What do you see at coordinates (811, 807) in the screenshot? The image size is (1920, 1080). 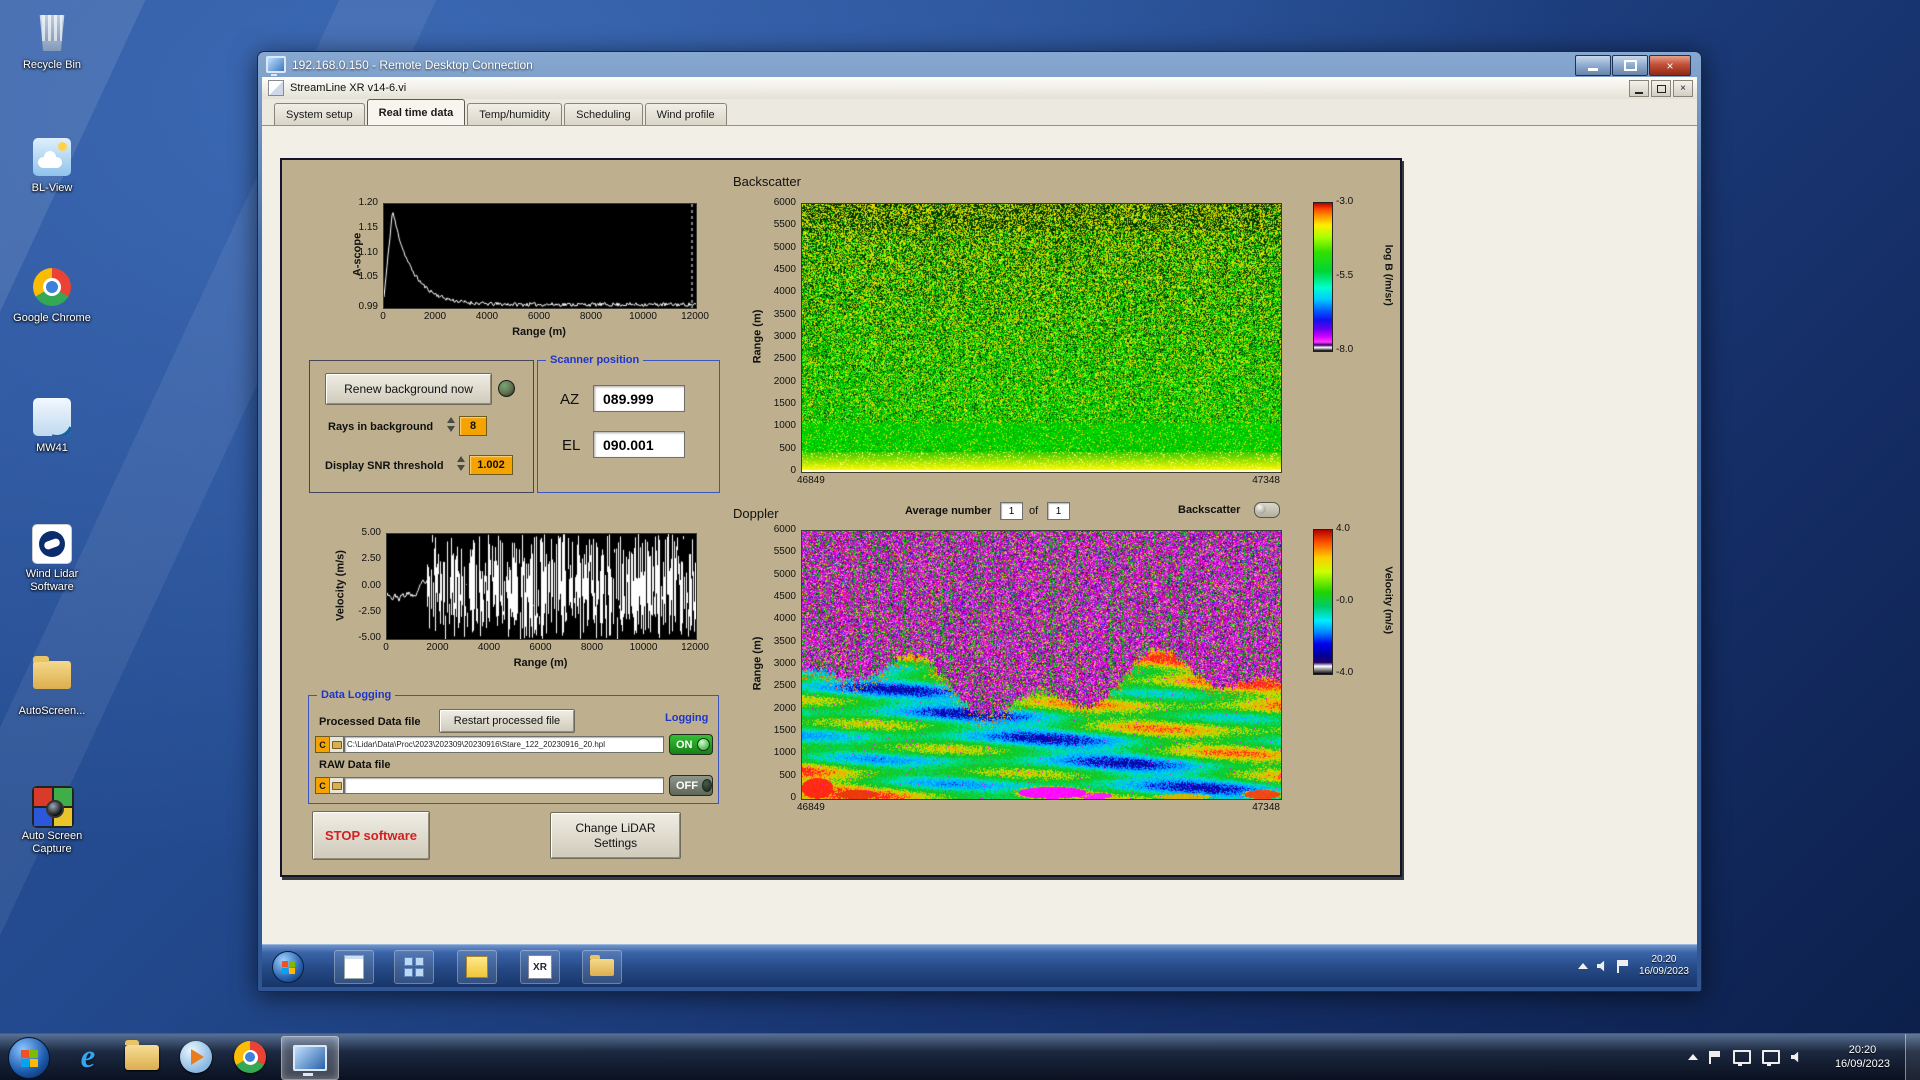 I see `doppler-xtick-left: 46849` at bounding box center [811, 807].